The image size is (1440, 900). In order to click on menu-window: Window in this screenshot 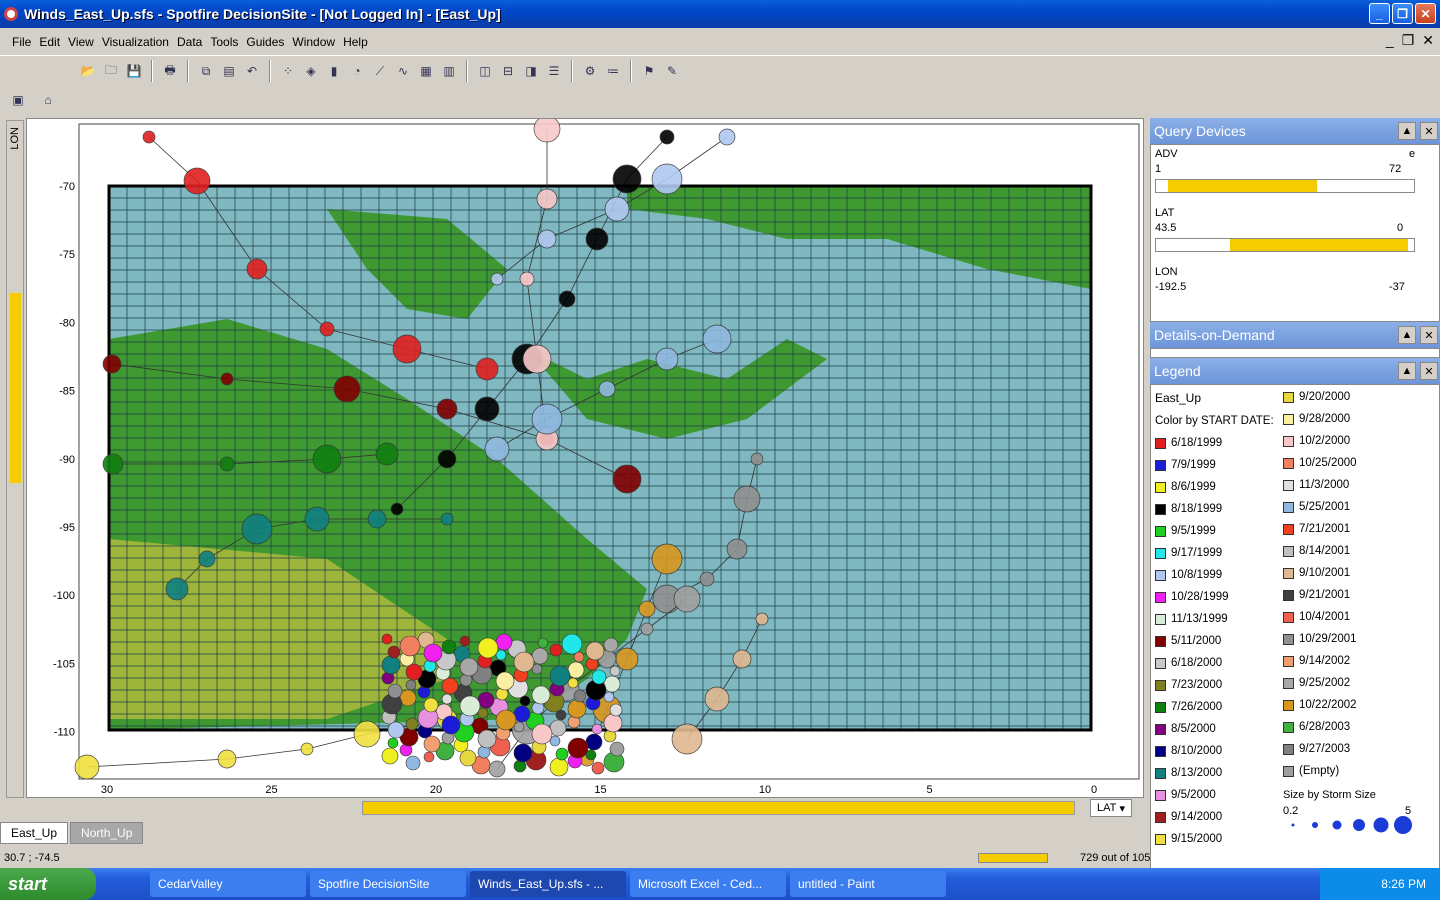, I will do `click(313, 42)`.